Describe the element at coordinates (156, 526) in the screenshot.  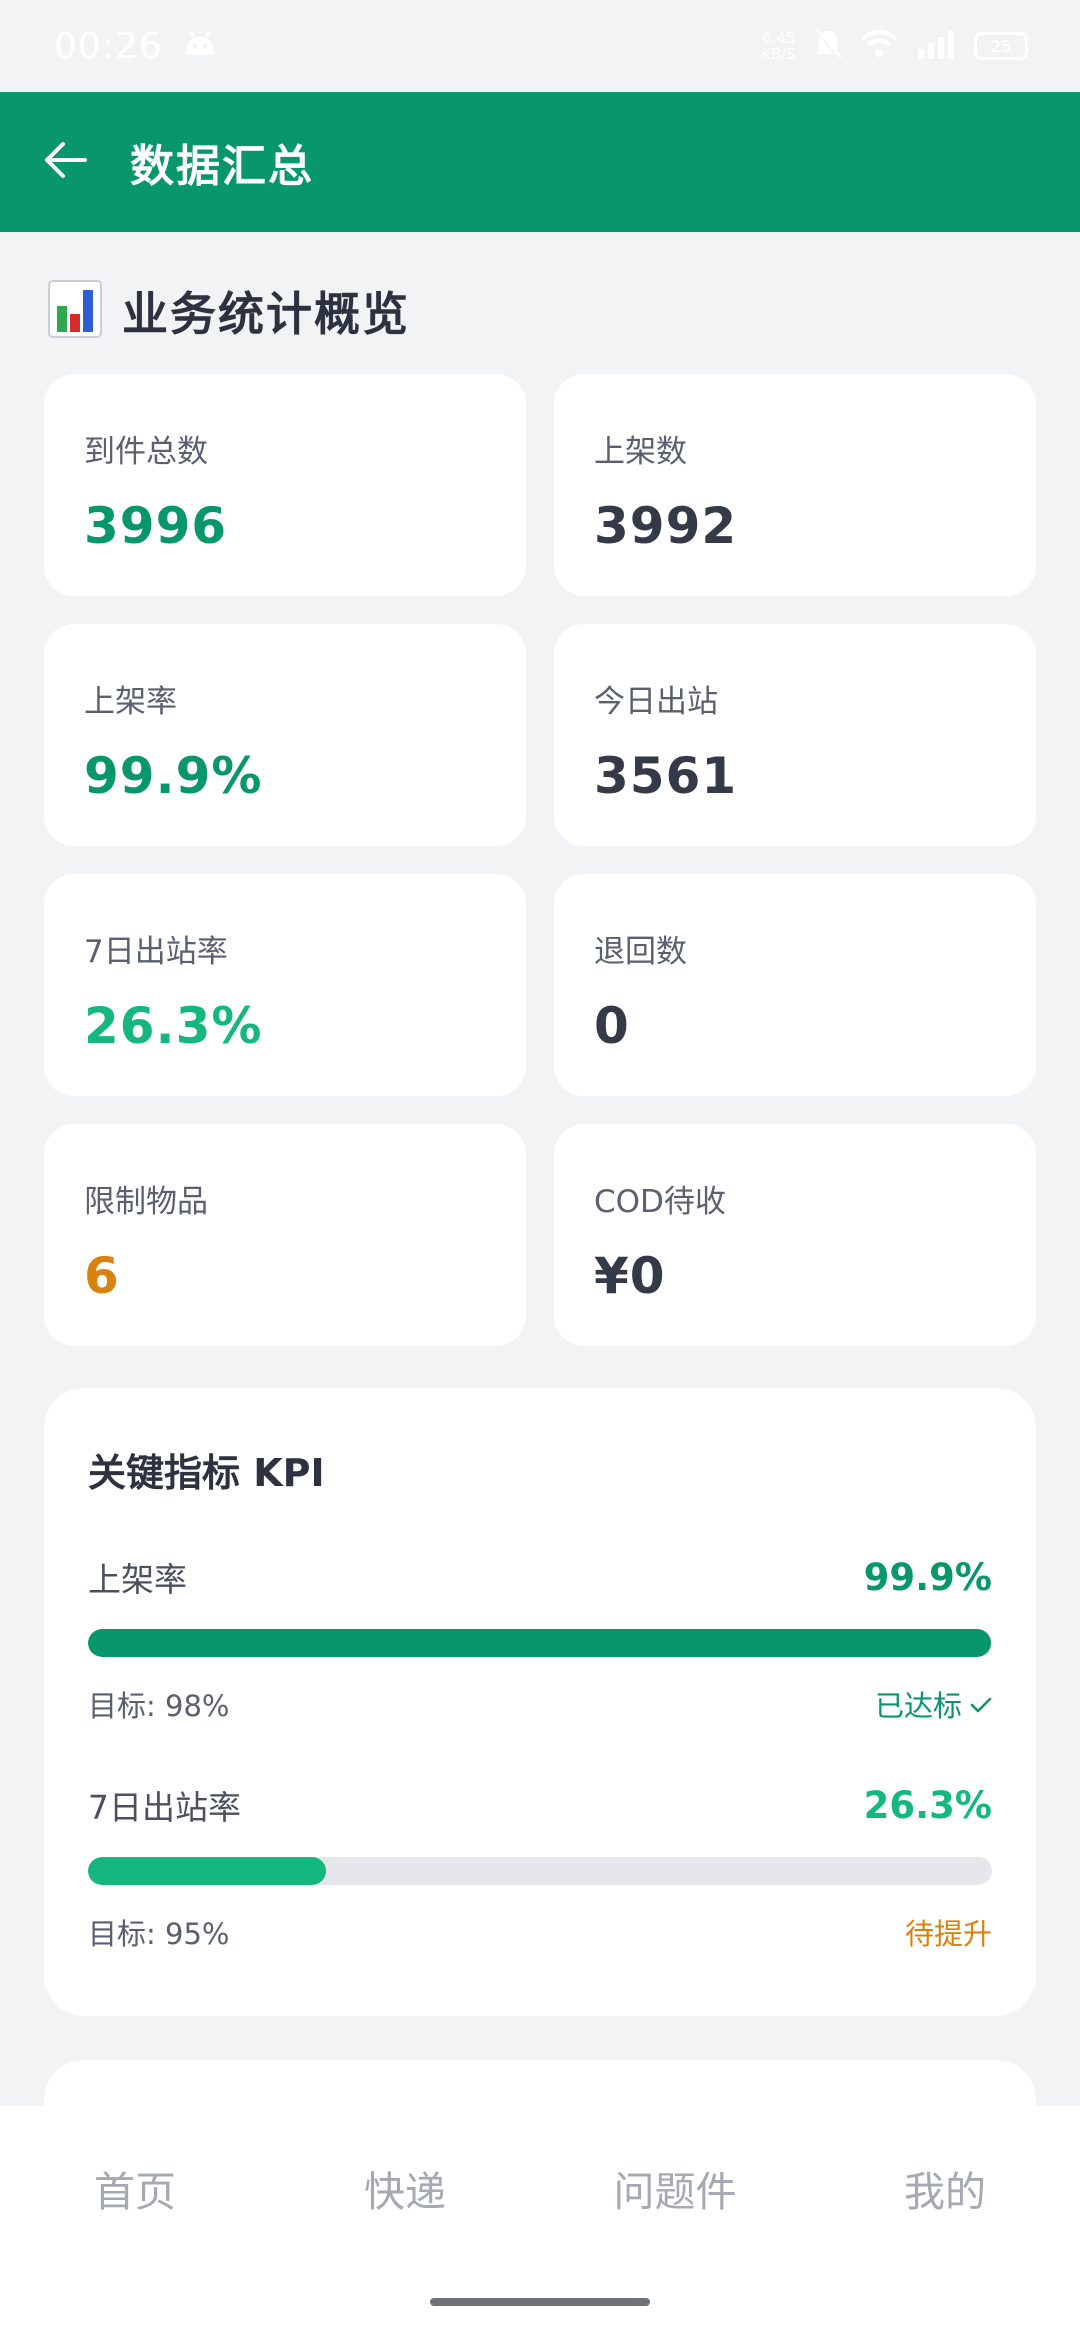
I see `stat-value: 3996` at that location.